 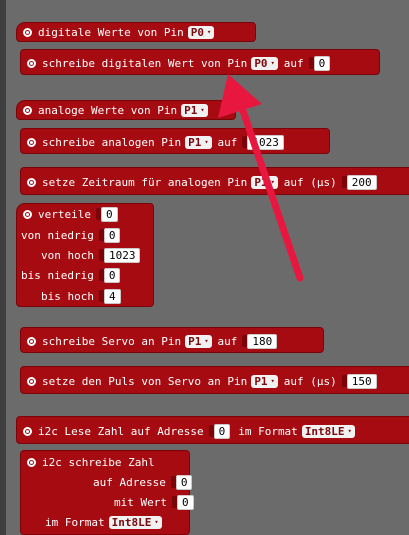 What do you see at coordinates (122, 255) in the screenshot?
I see `from-high-input: 1023` at bounding box center [122, 255].